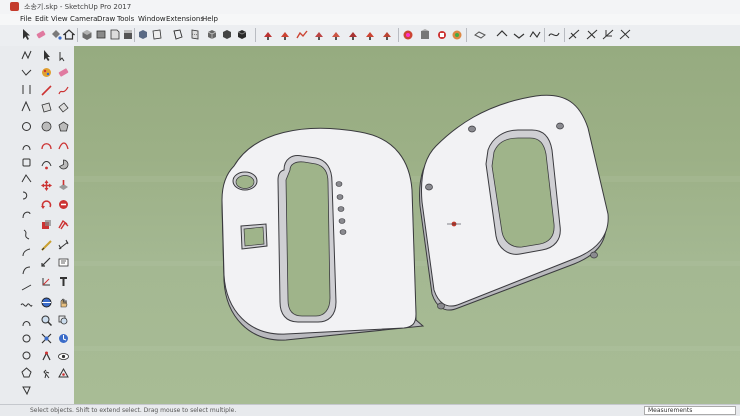 Image resolution: width=740 pixels, height=416 pixels. Describe the element at coordinates (26, 34) in the screenshot. I see `select-icon` at that location.